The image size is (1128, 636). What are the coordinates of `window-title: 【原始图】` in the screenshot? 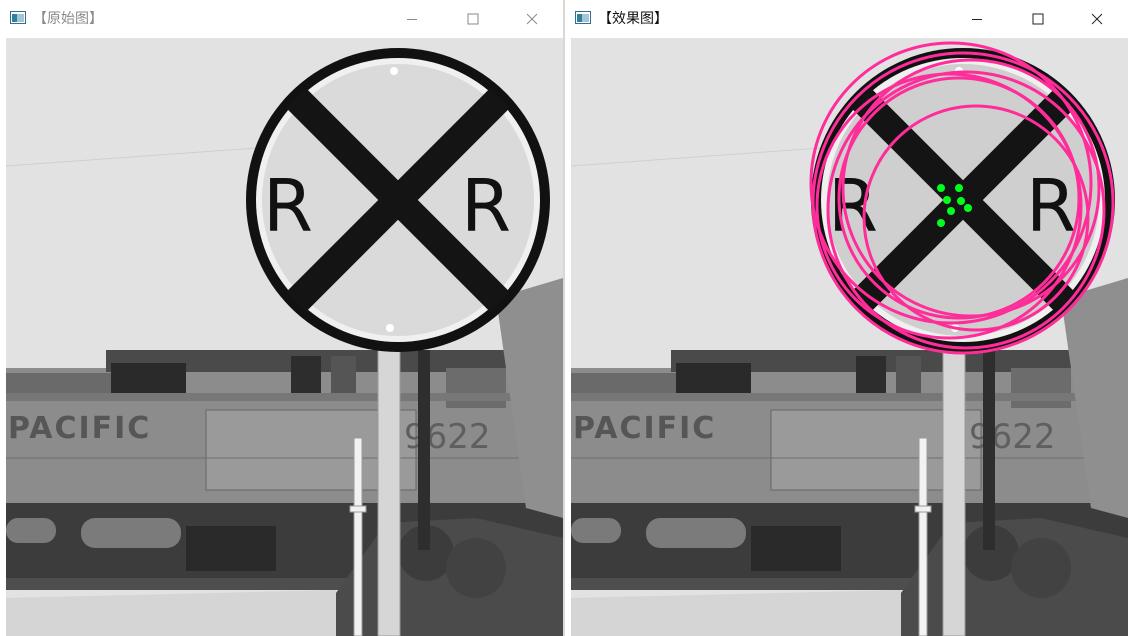 It's located at (68, 19).